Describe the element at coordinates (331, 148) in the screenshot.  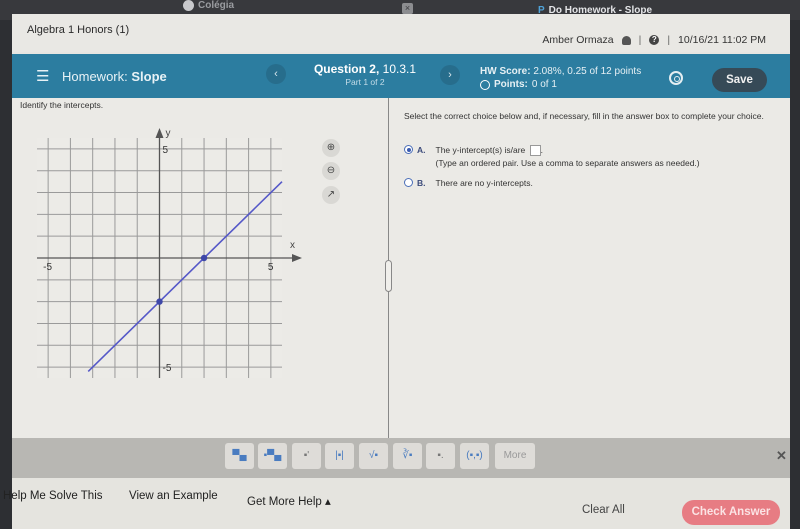
I see `zoom-in-icon: ⊕` at that location.